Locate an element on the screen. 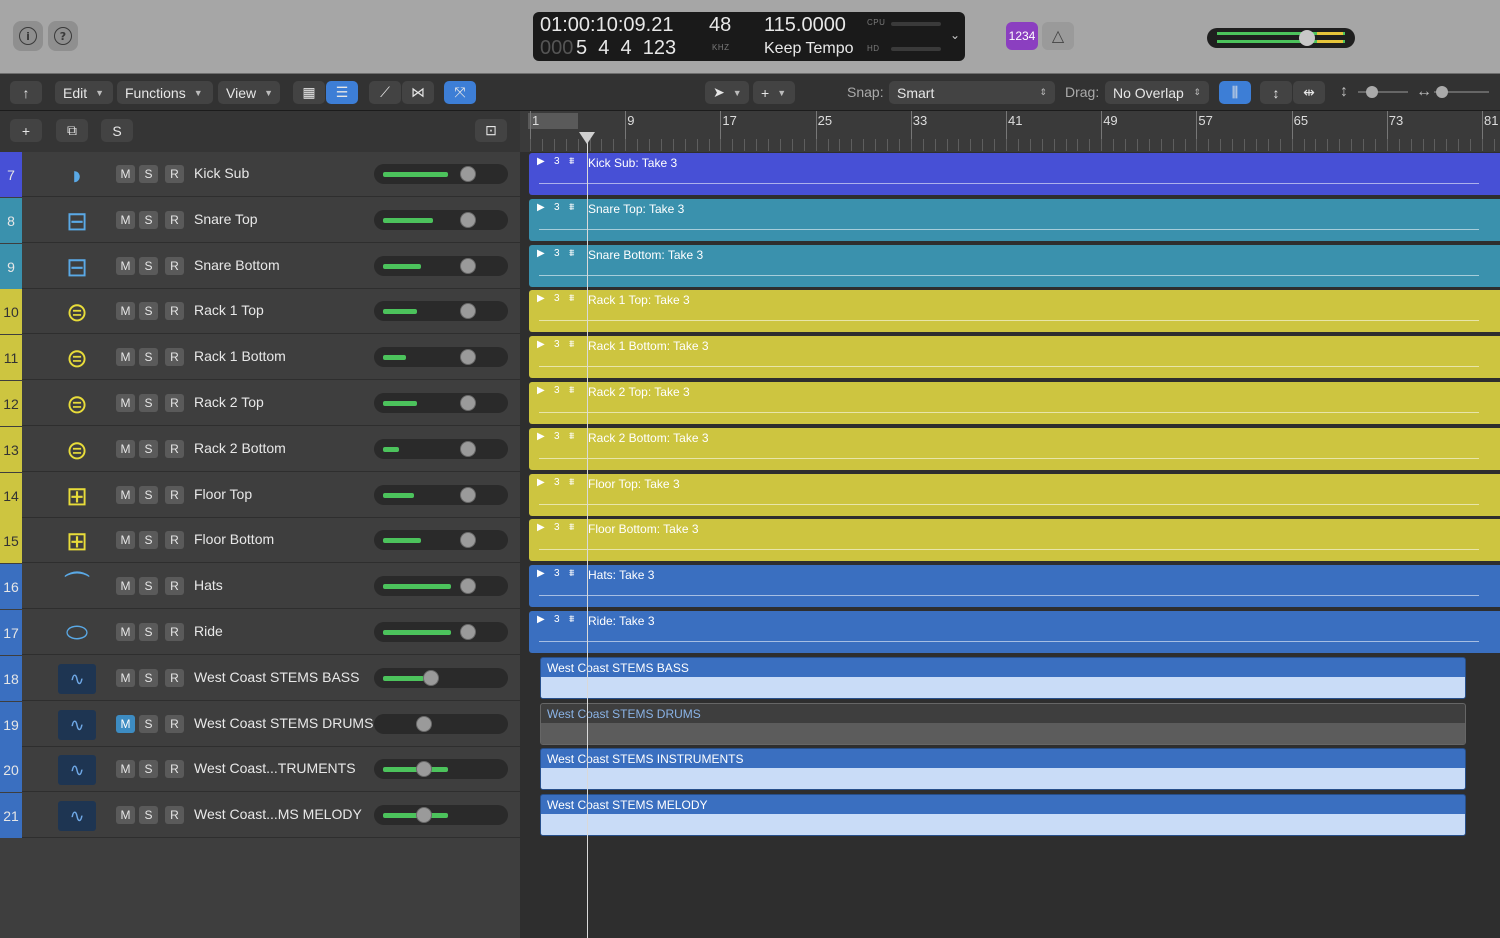 The width and height of the screenshot is (1500, 938). chevron-down-icon: ⌄ is located at coordinates (955, 35).